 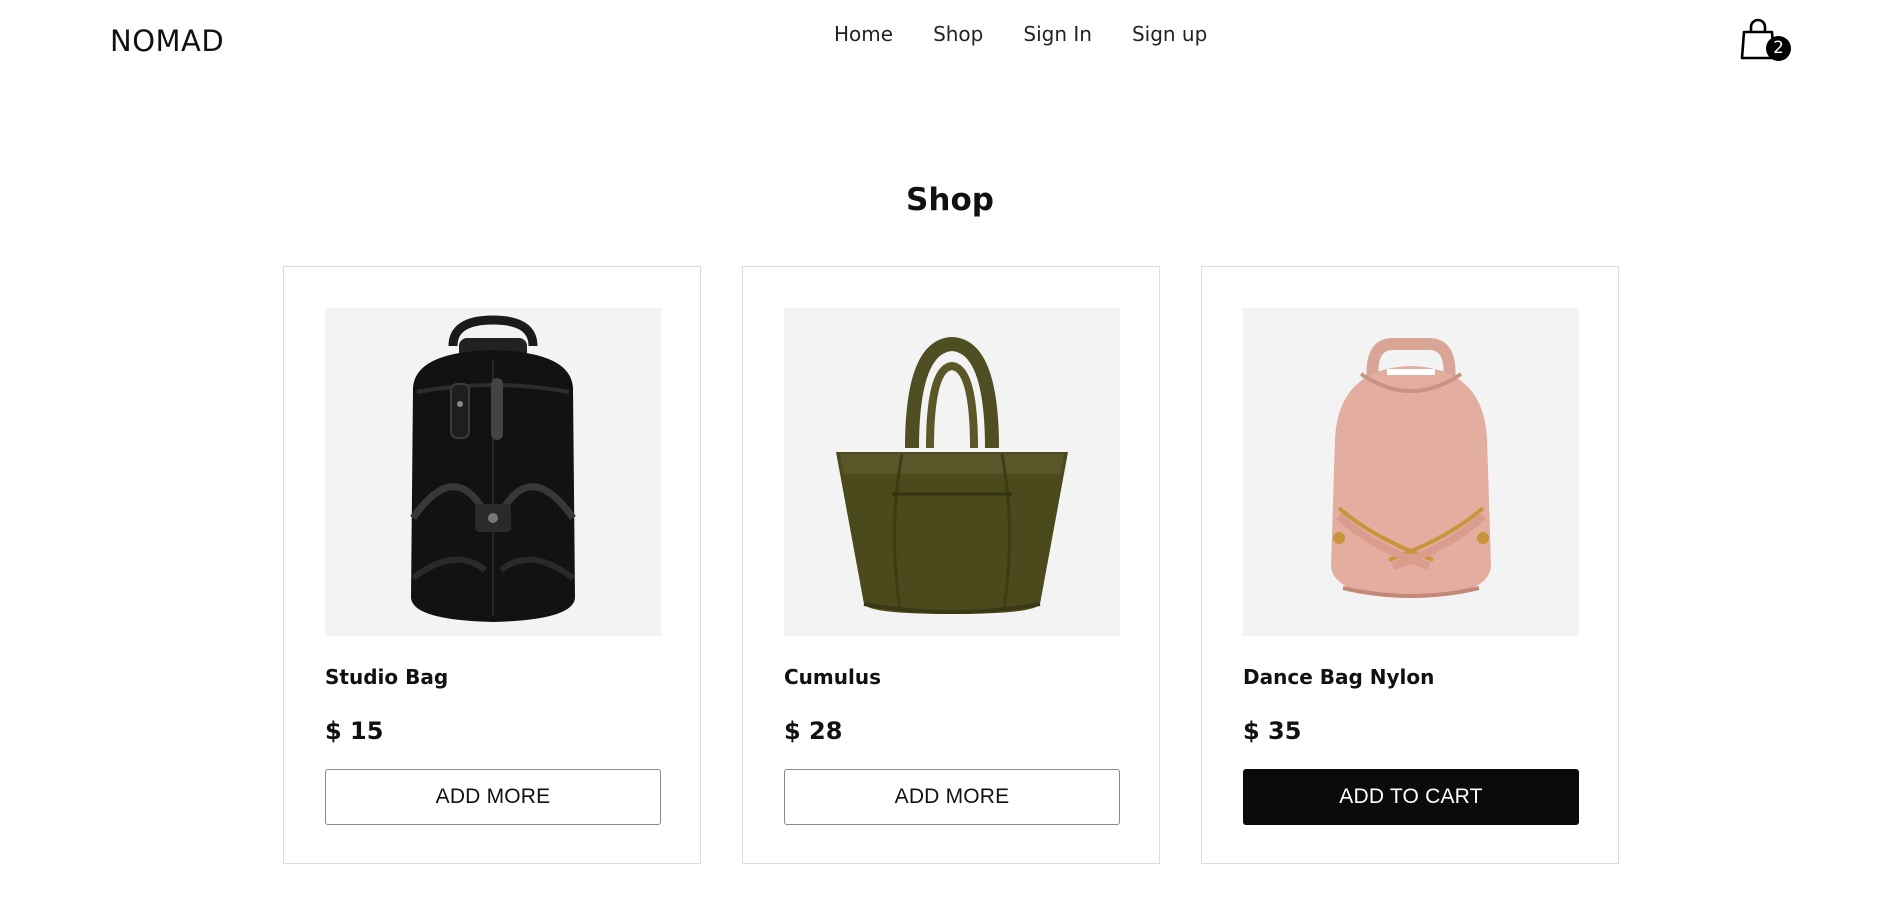 I want to click on brand-logo: NOMAD, so click(x=167, y=41).